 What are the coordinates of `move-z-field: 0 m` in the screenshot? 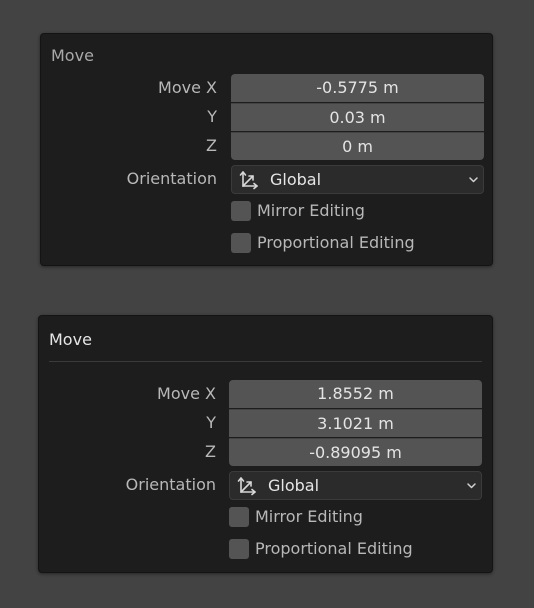 It's located at (357, 146).